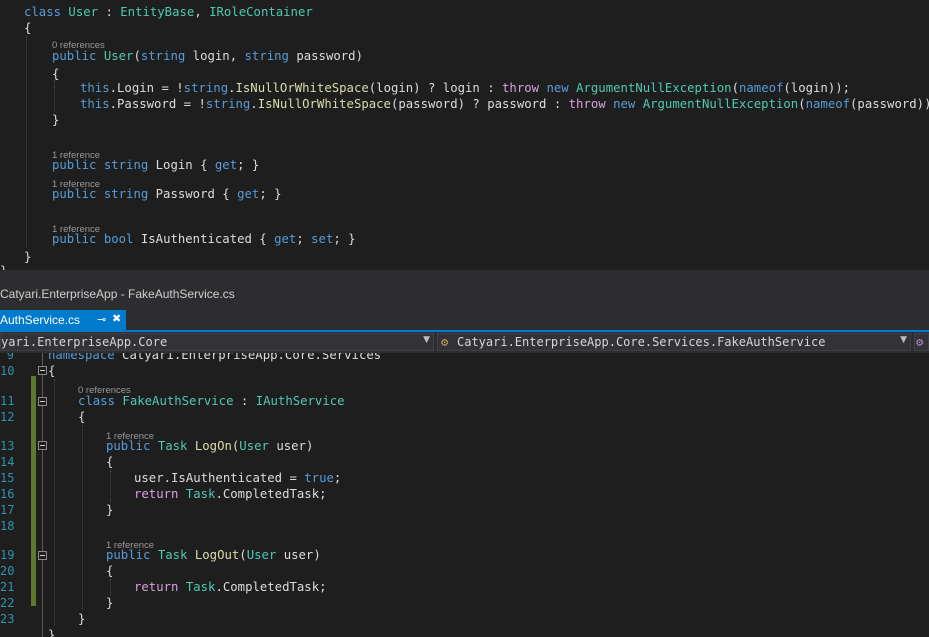 Image resolution: width=929 pixels, height=637 pixels. Describe the element at coordinates (300, 401) in the screenshot. I see `code-token: IAuthService` at that location.